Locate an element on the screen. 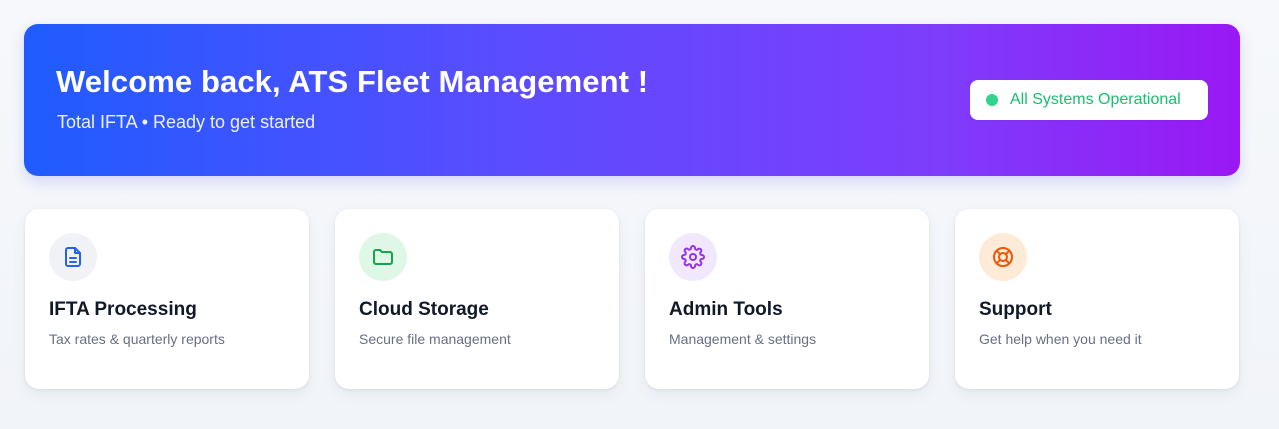  folder-icon is located at coordinates (383, 257).